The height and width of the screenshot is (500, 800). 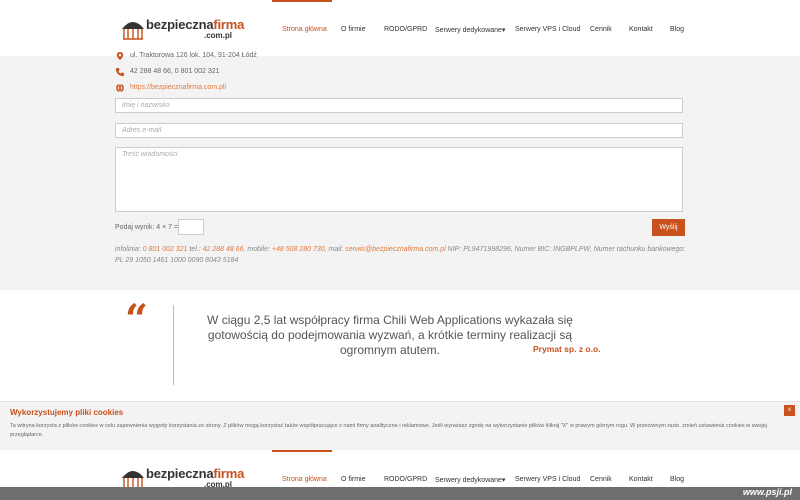 I want to click on captcha-label: Podaj wynik: 4 × 7 =, so click(x=147, y=227).